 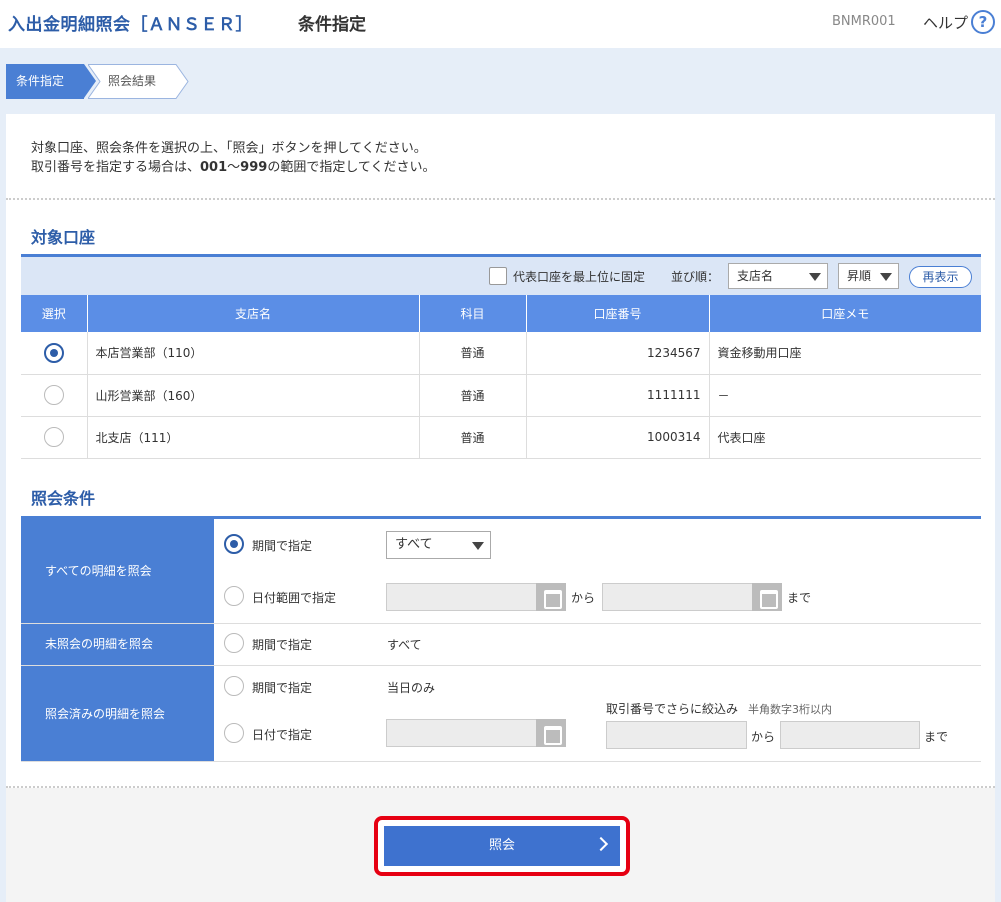 I want to click on viewed-period-label: 期間で指定, so click(x=282, y=688).